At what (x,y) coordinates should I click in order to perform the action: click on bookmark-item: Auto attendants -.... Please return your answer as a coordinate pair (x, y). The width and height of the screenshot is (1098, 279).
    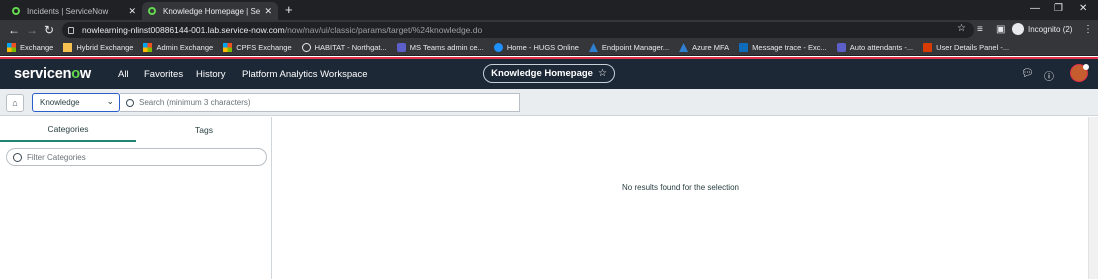
    Looking at the image, I should click on (875, 47).